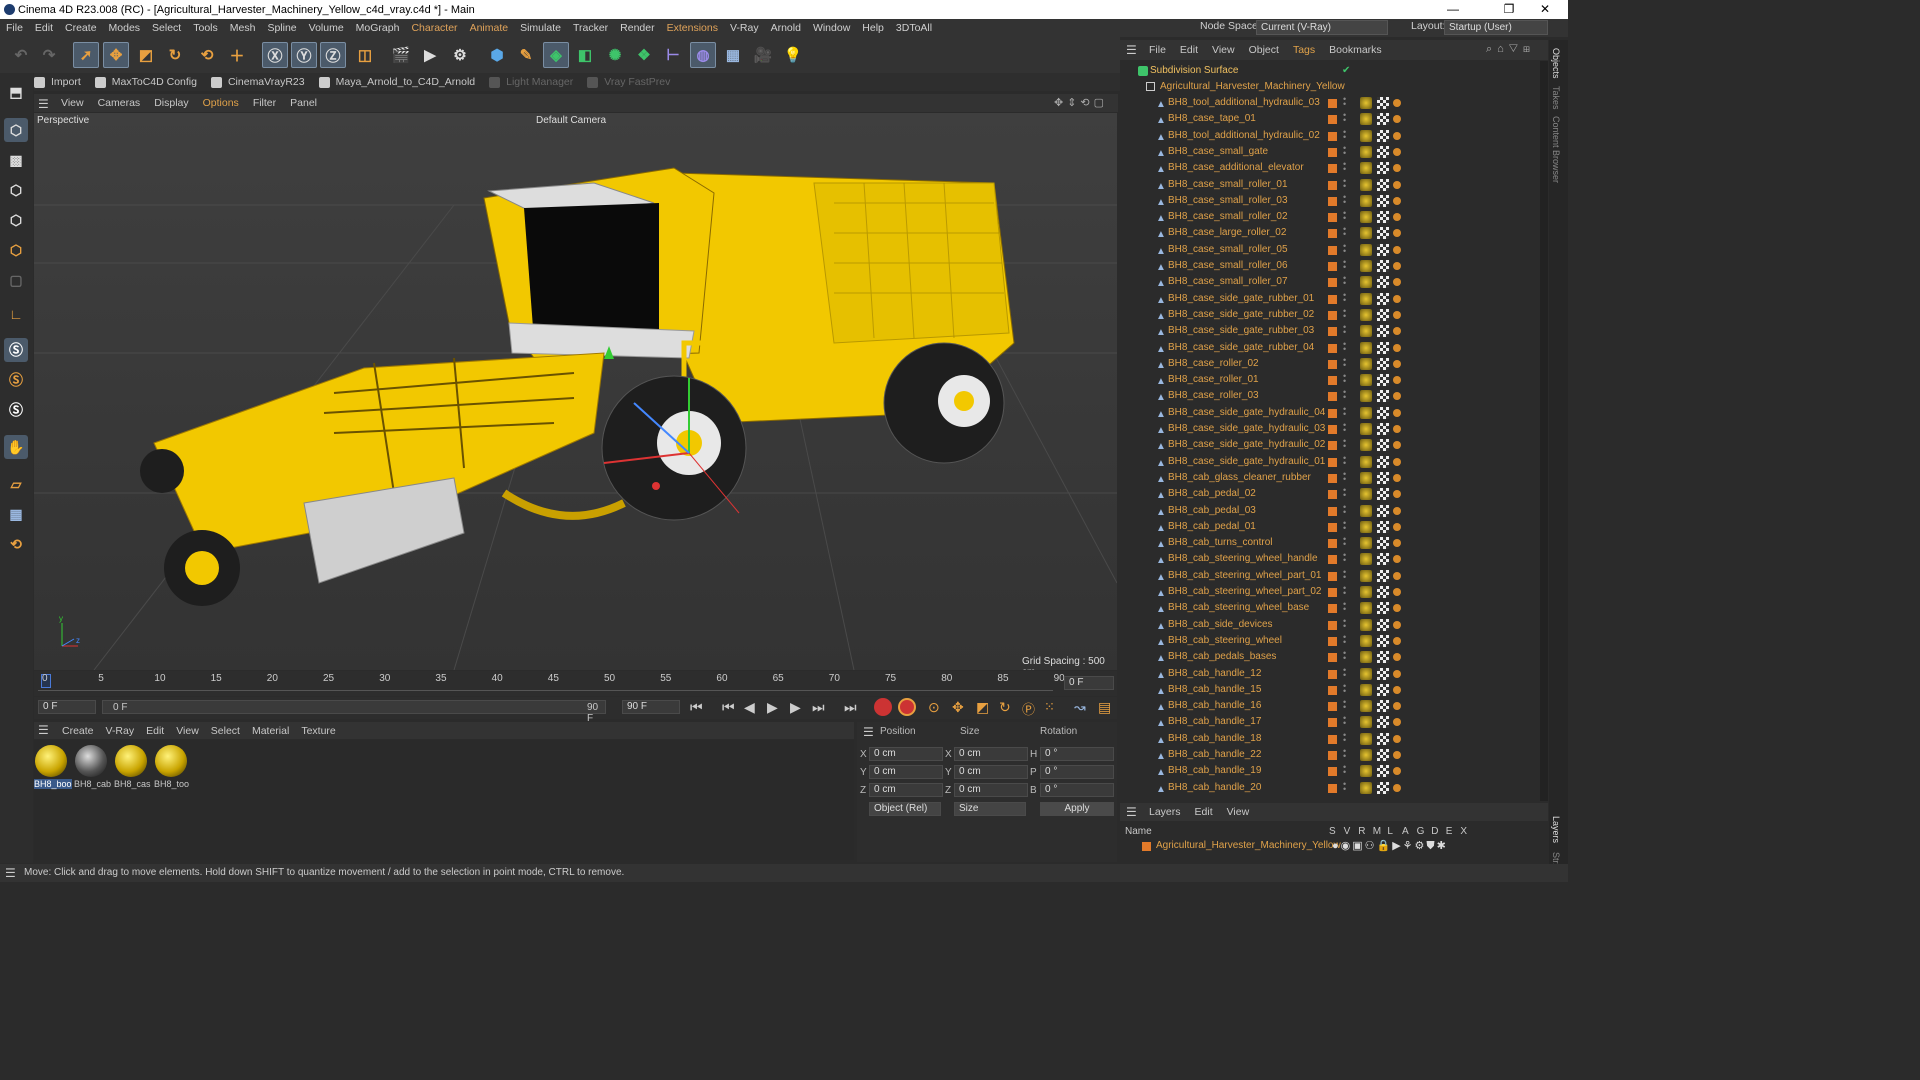  What do you see at coordinates (365, 55) in the screenshot?
I see `coordinate-system-icon: ◫` at bounding box center [365, 55].